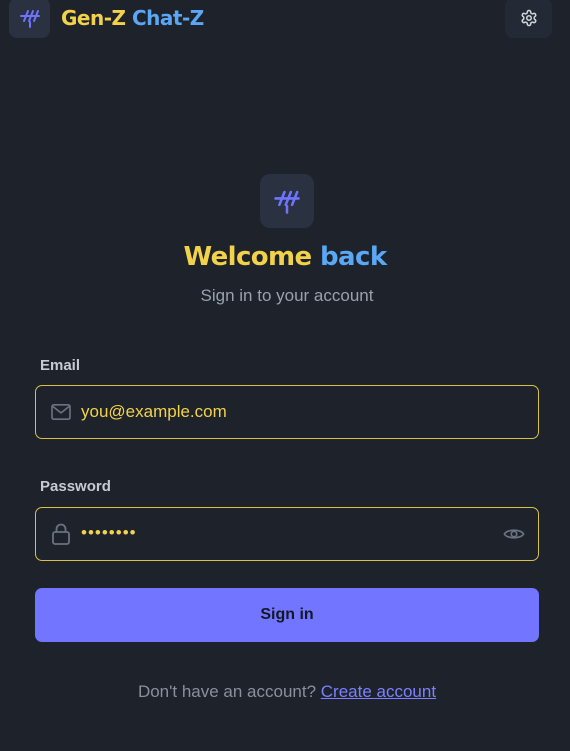  I want to click on email-value: you@example.com, so click(154, 411).